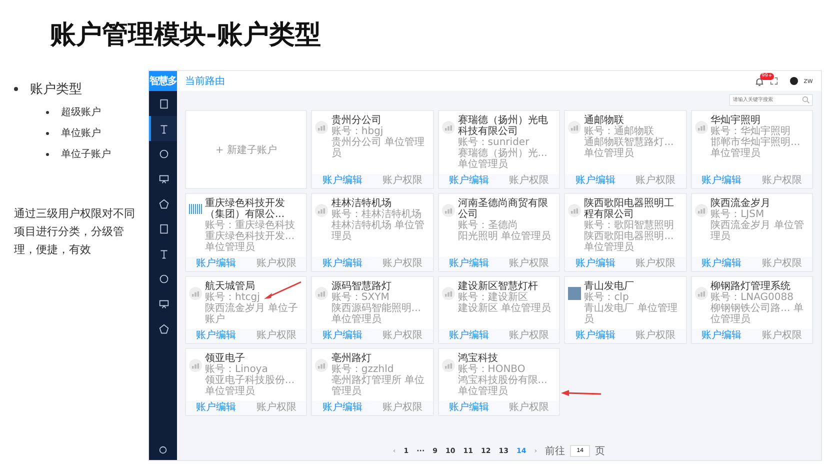 The image size is (828, 465). I want to click on account-name: 通邮物联, so click(604, 120).